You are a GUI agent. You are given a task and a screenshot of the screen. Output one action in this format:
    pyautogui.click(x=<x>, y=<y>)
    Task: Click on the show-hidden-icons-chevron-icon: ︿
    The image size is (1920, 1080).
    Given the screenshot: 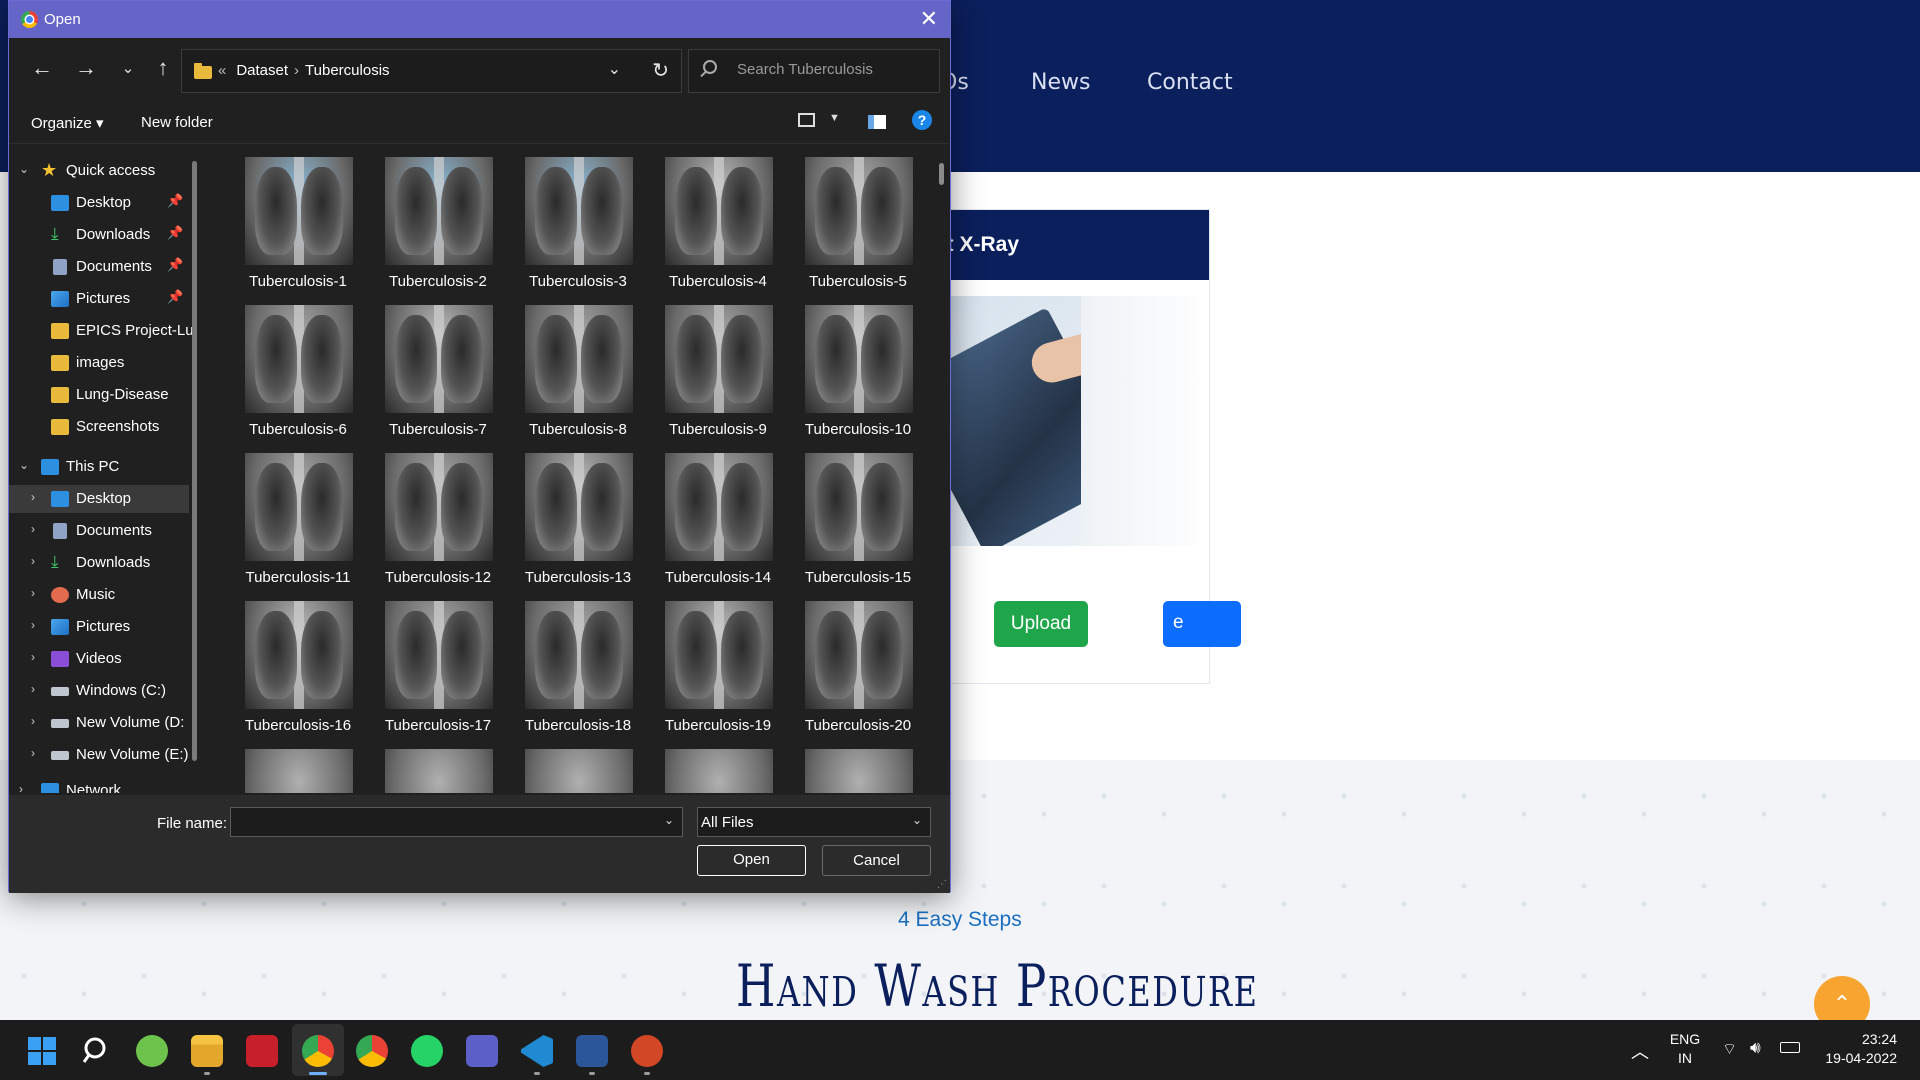 What is the action you would take?
    pyautogui.click(x=1640, y=1051)
    